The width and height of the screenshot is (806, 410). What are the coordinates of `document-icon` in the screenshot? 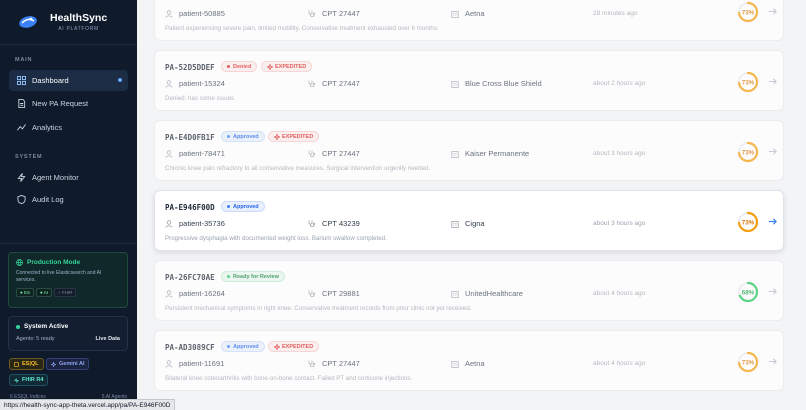 It's located at (22, 103).